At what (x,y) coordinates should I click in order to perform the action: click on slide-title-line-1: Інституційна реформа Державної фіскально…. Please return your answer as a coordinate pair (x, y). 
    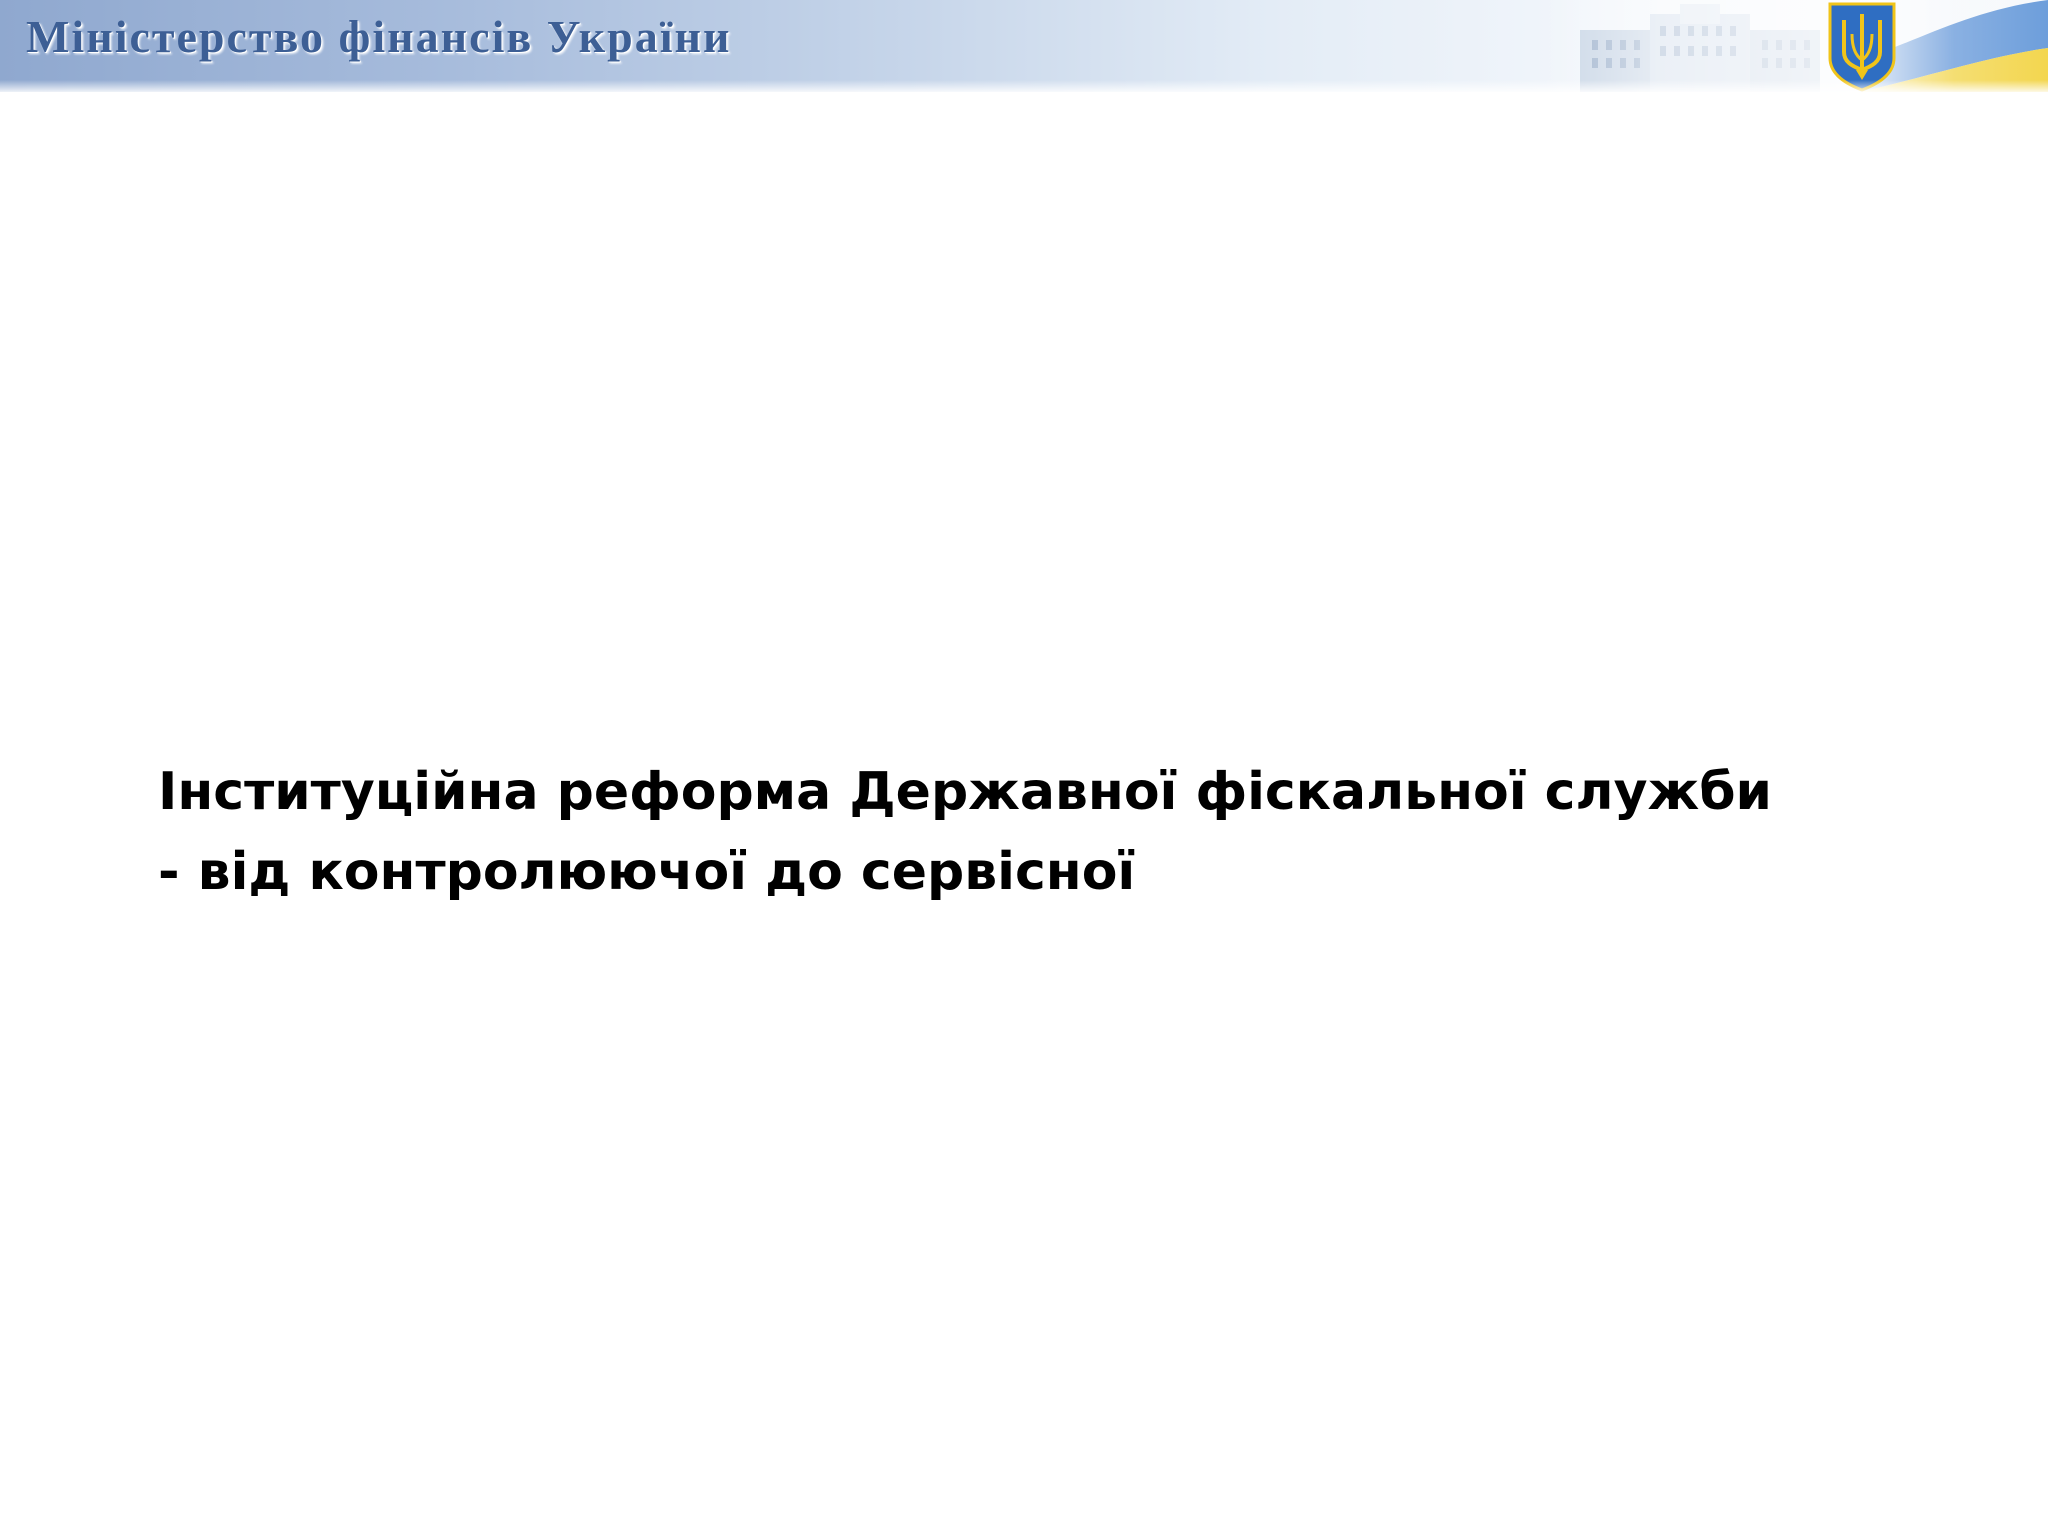
    Looking at the image, I should click on (965, 792).